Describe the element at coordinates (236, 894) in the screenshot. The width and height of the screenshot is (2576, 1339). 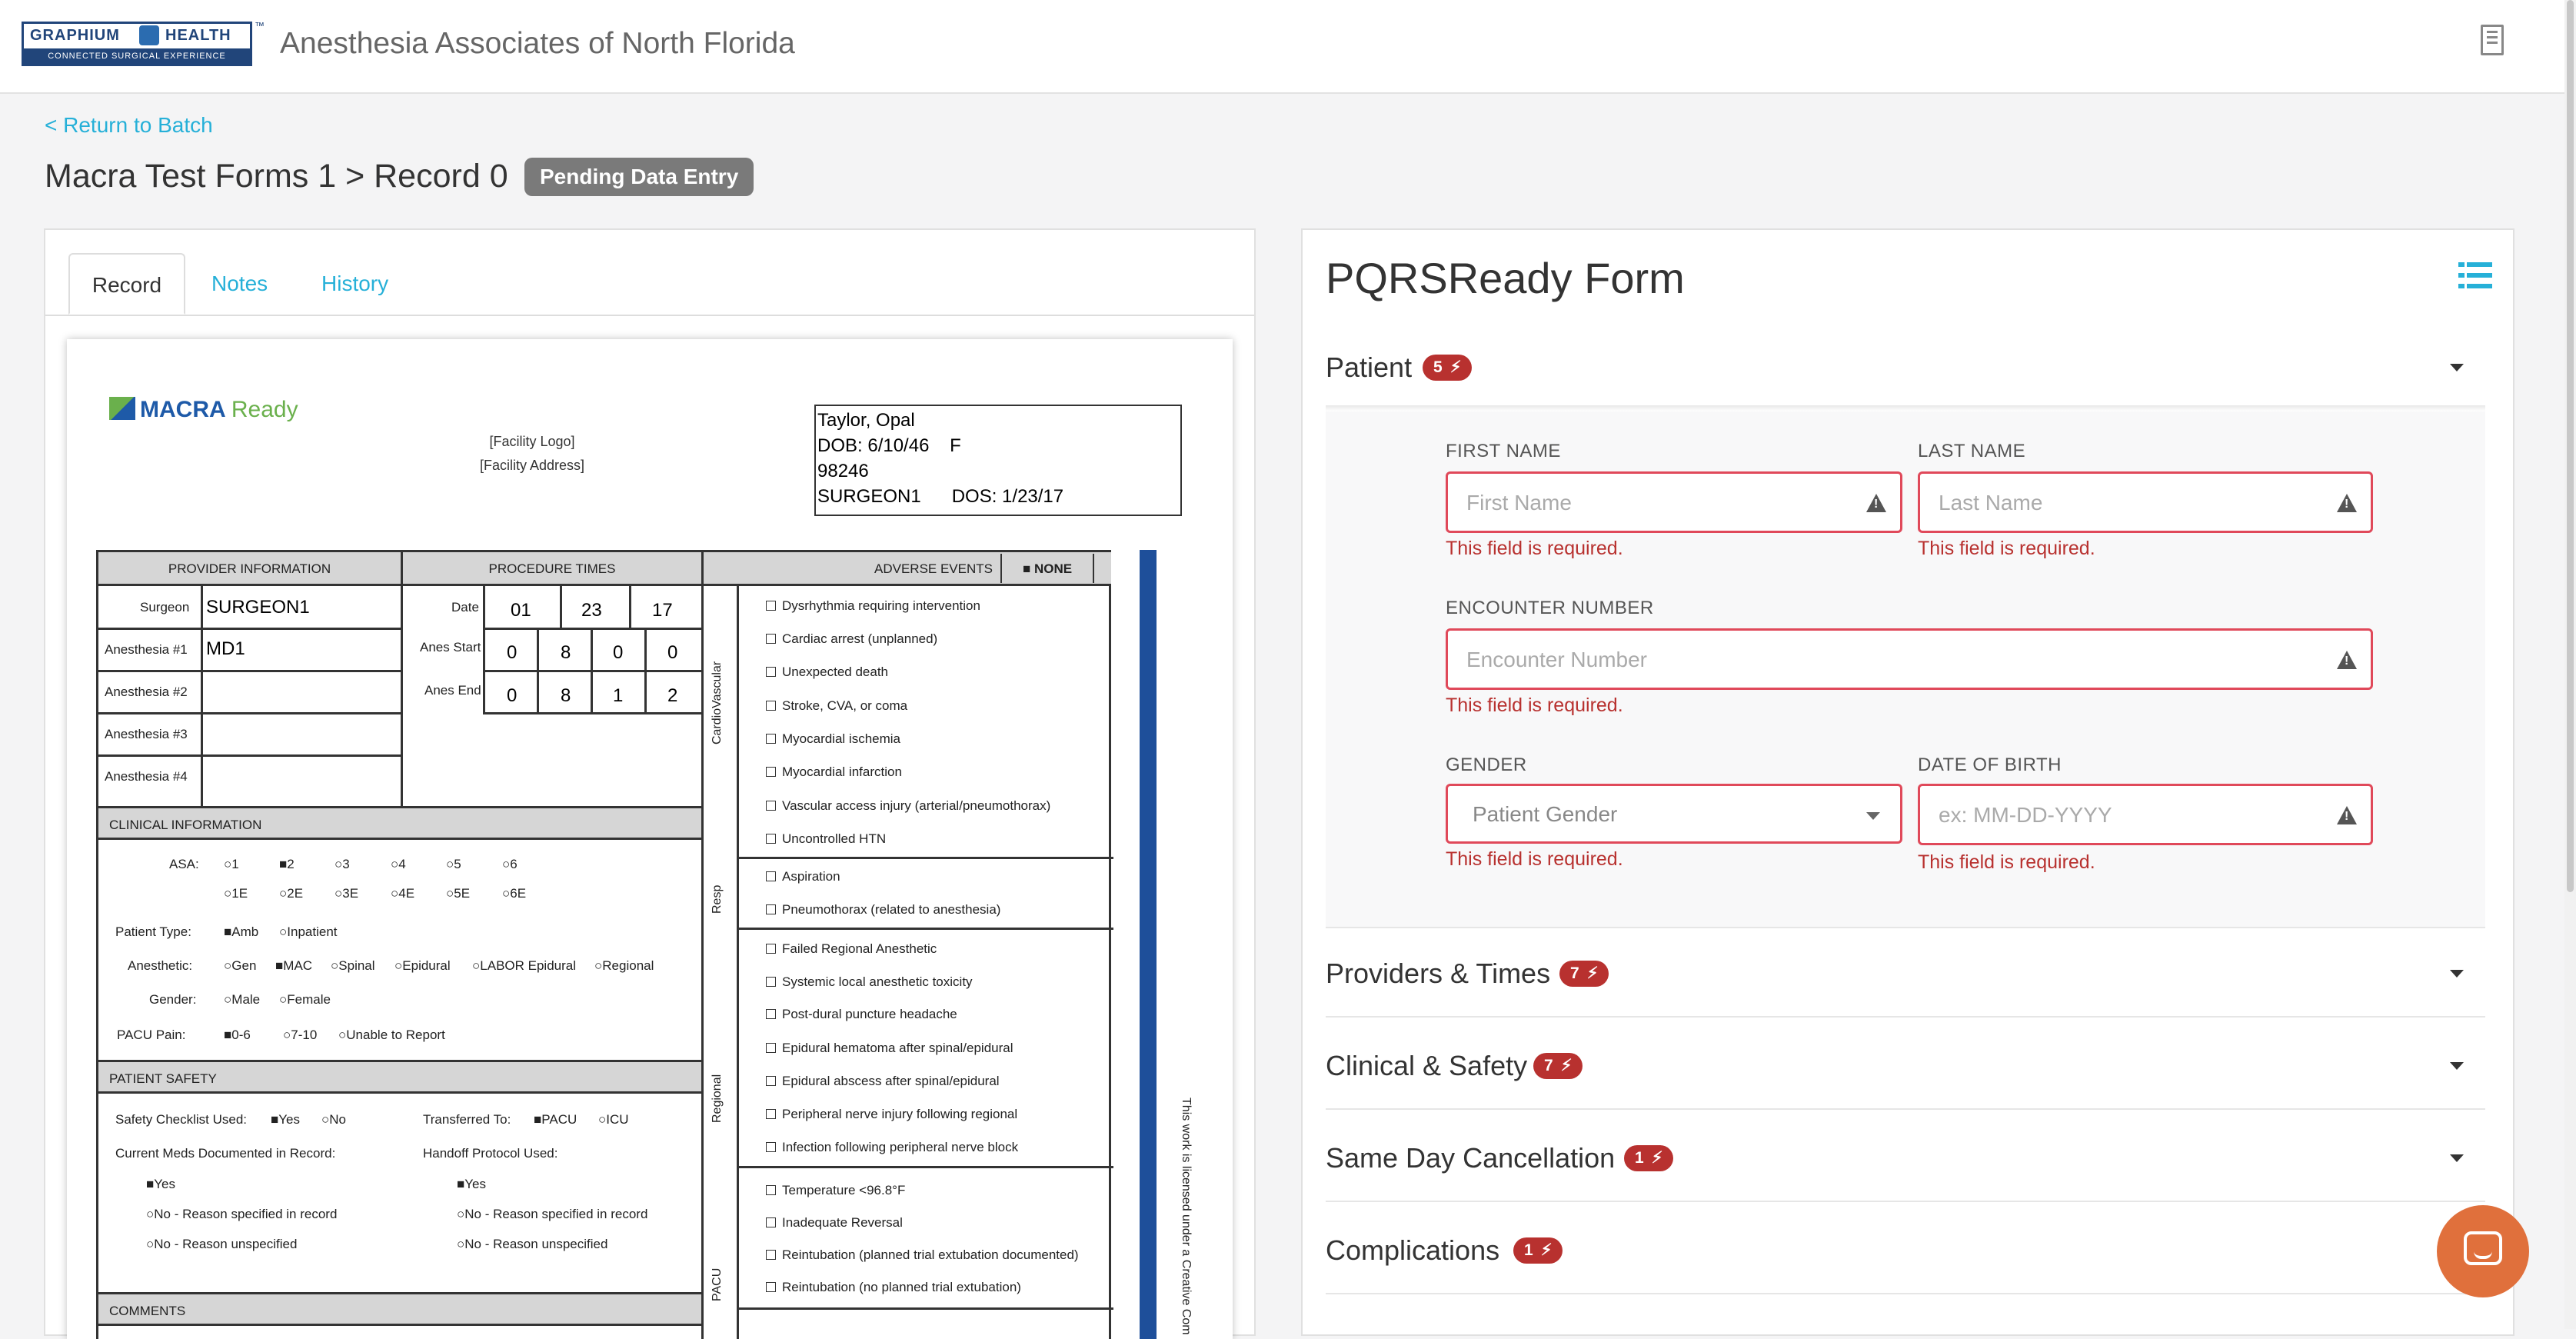
I see `asa-option: ○1E` at that location.